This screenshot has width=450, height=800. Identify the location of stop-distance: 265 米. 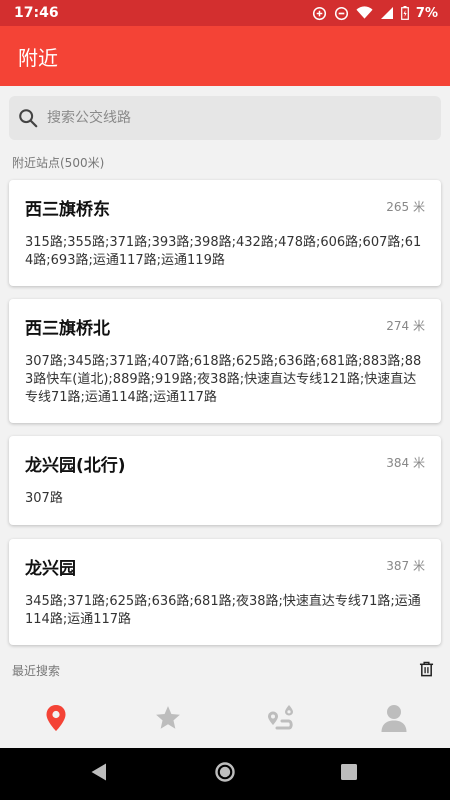
(405, 207).